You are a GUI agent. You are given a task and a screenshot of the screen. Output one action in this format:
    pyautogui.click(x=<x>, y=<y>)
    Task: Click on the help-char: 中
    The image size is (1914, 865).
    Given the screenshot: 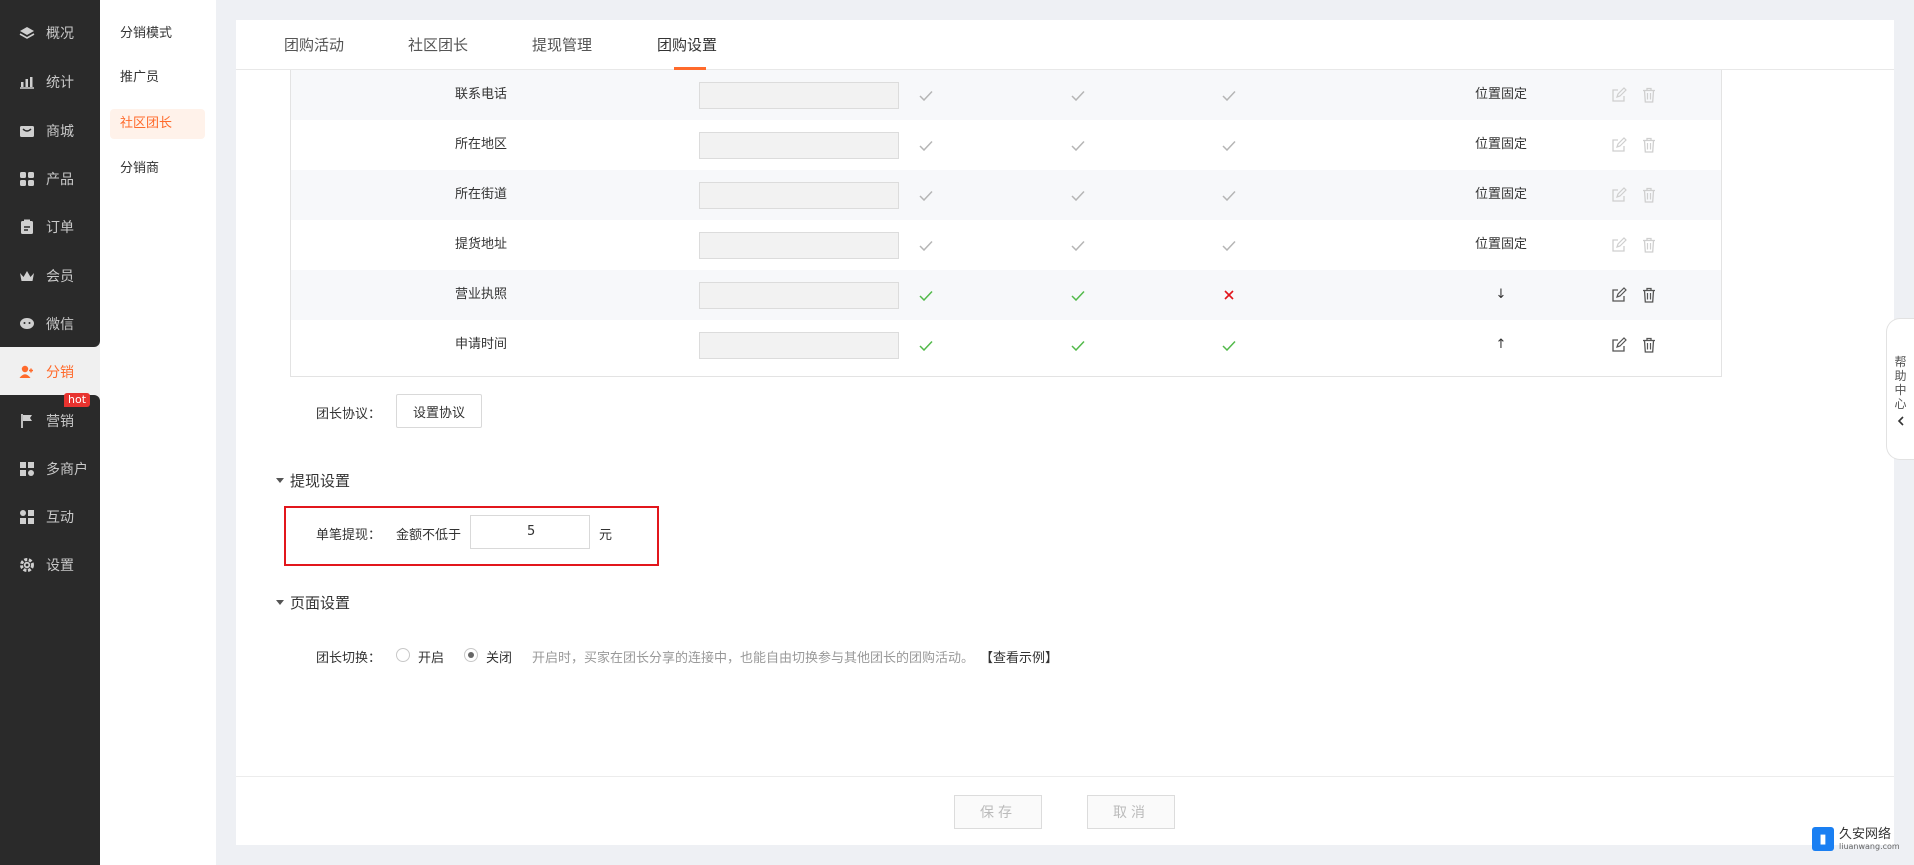 What is the action you would take?
    pyautogui.click(x=1900, y=390)
    